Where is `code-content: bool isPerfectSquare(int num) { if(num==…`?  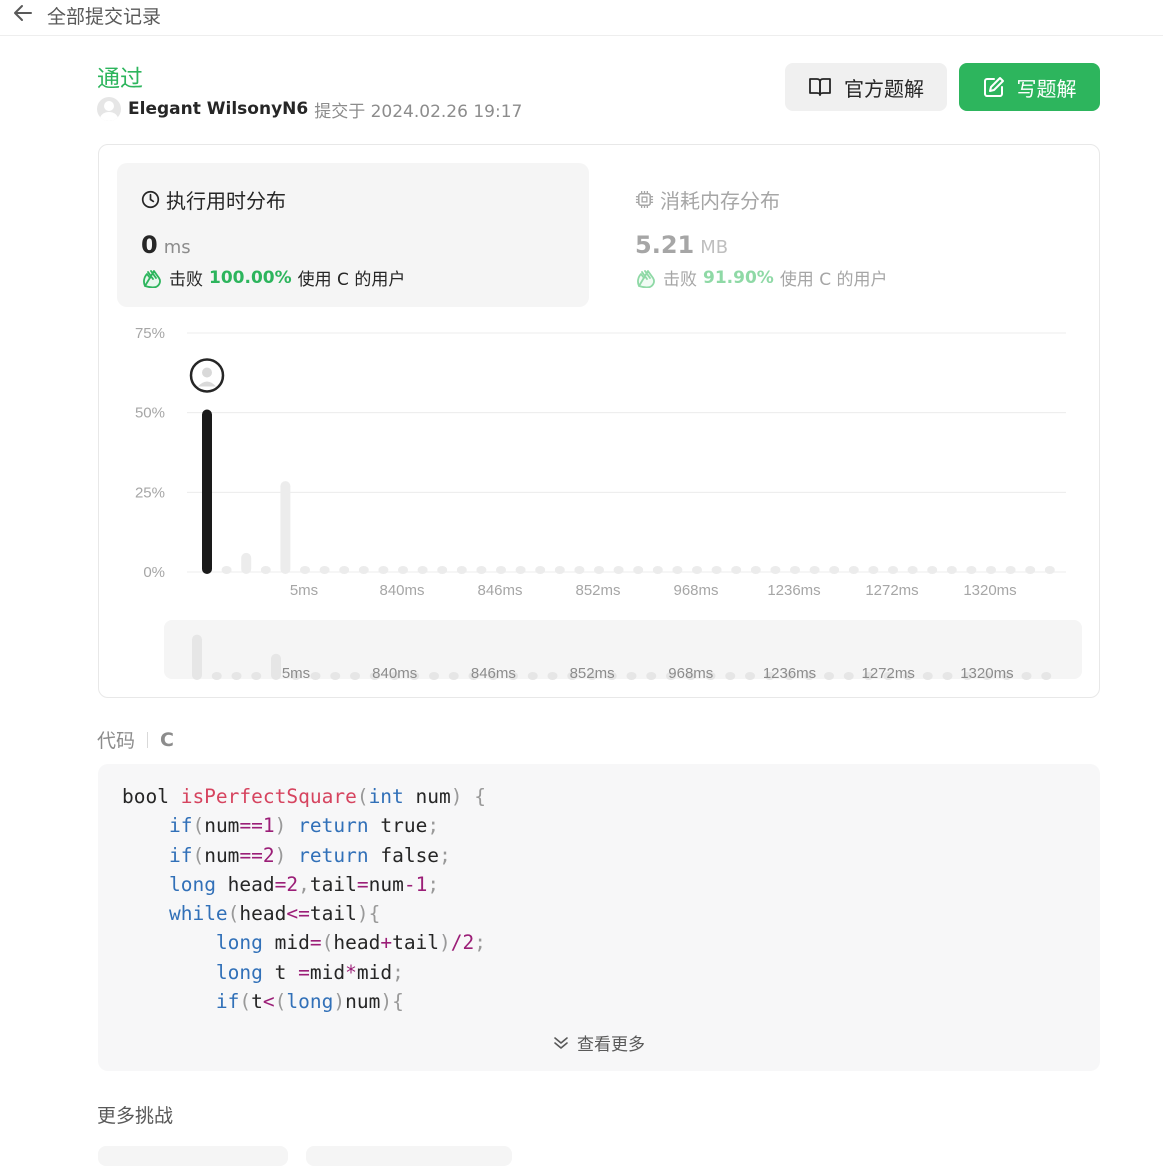
code-content: bool isPerfectSquare(int num) { if(num==… is located at coordinates (304, 899).